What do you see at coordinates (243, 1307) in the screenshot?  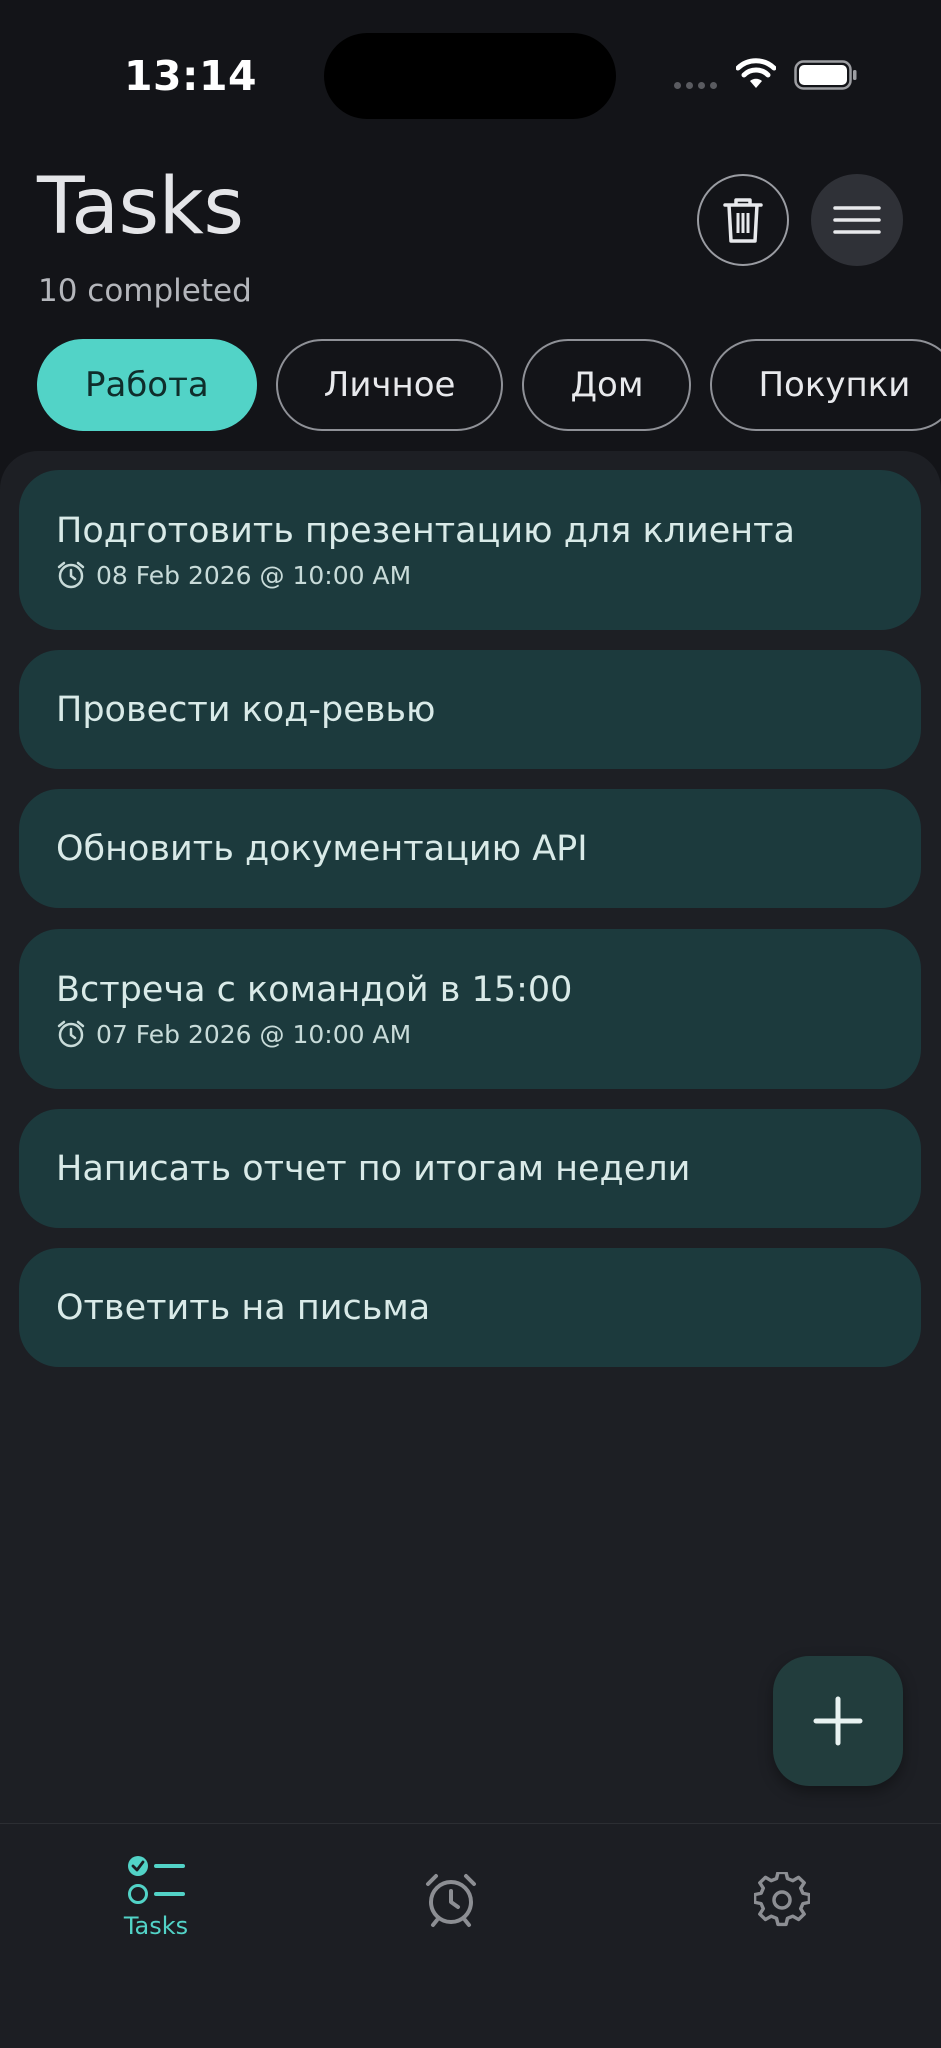 I see `task-title: Ответить на письма` at bounding box center [243, 1307].